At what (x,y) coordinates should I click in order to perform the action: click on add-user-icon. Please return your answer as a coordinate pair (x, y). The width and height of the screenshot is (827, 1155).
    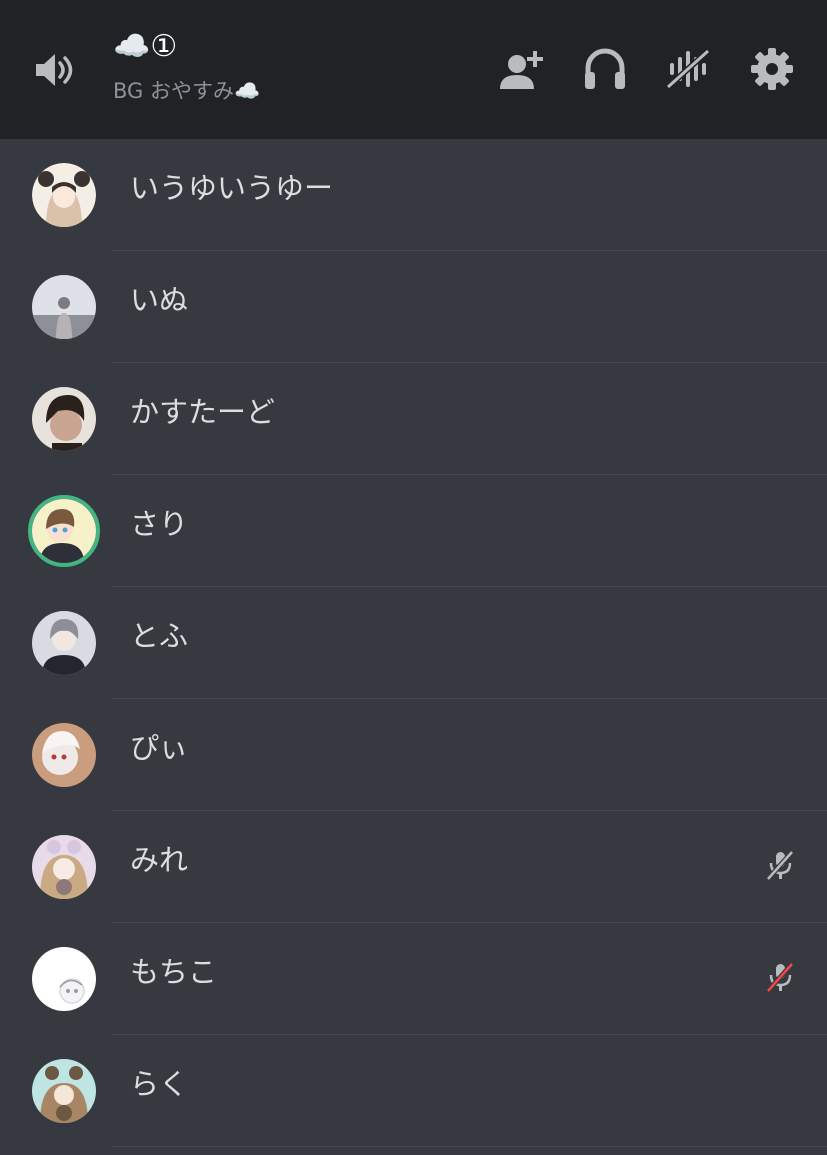
    Looking at the image, I should click on (521, 70).